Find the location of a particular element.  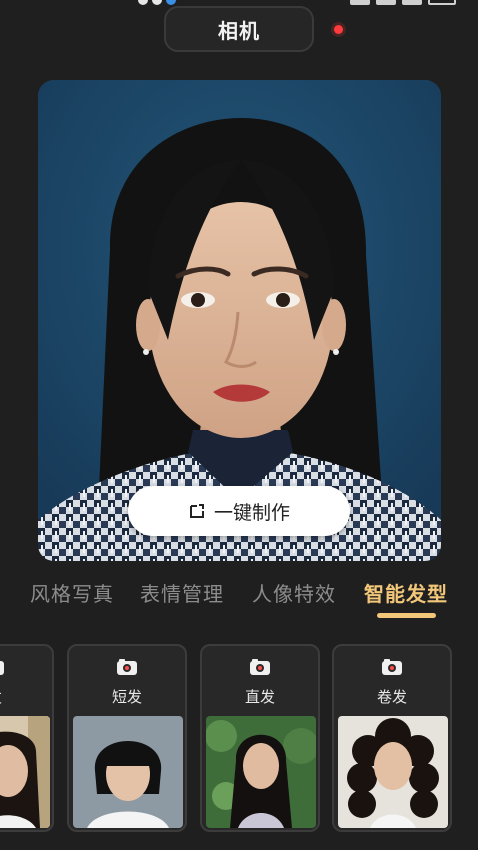

hairstyle-card-short: 短发 is located at coordinates (127, 738).